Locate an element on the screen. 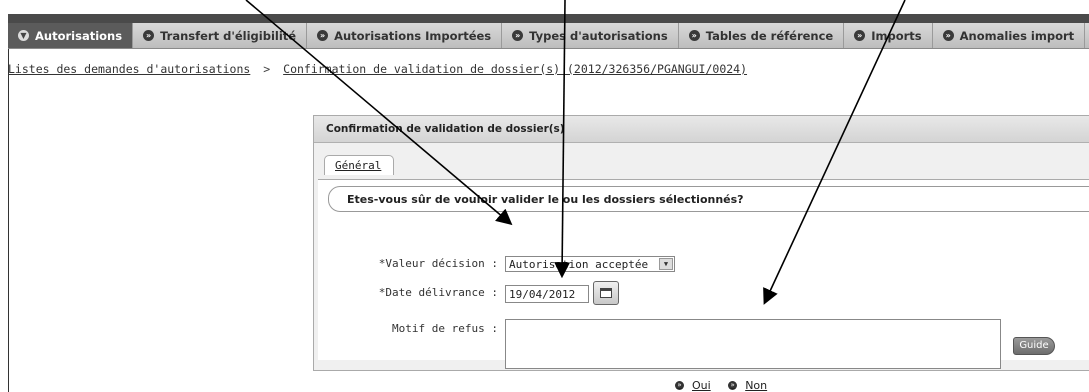  decision-select: Autorisation acceptée ▼ is located at coordinates (590, 264).